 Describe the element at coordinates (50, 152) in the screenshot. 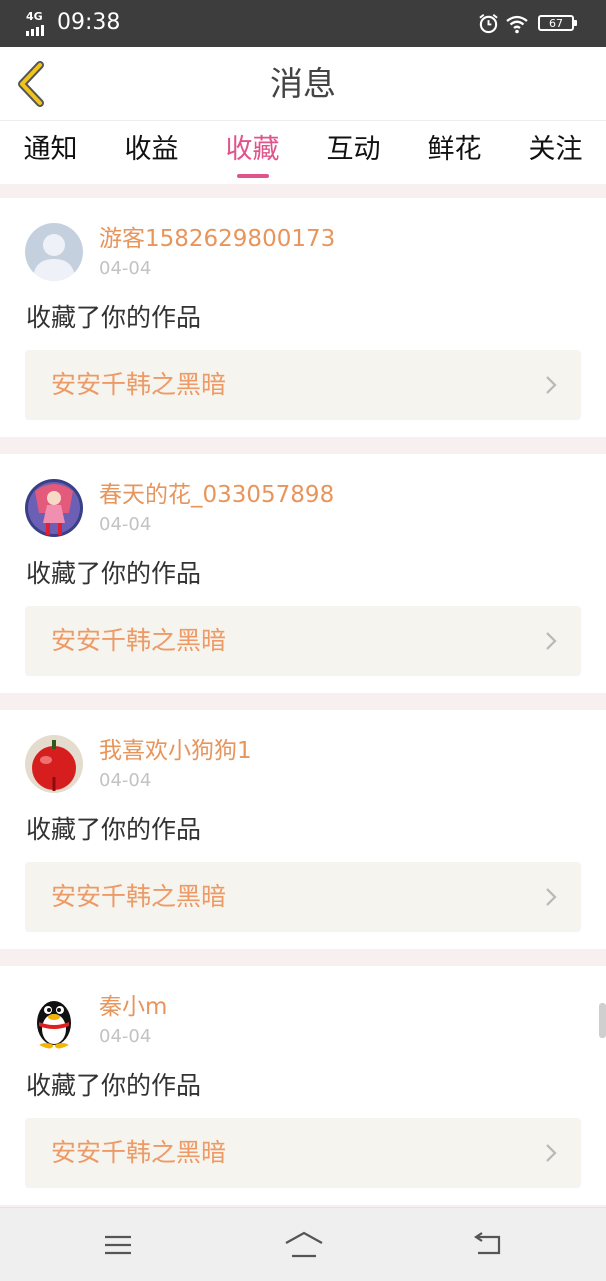

I see `tab-notifications: 通知` at that location.